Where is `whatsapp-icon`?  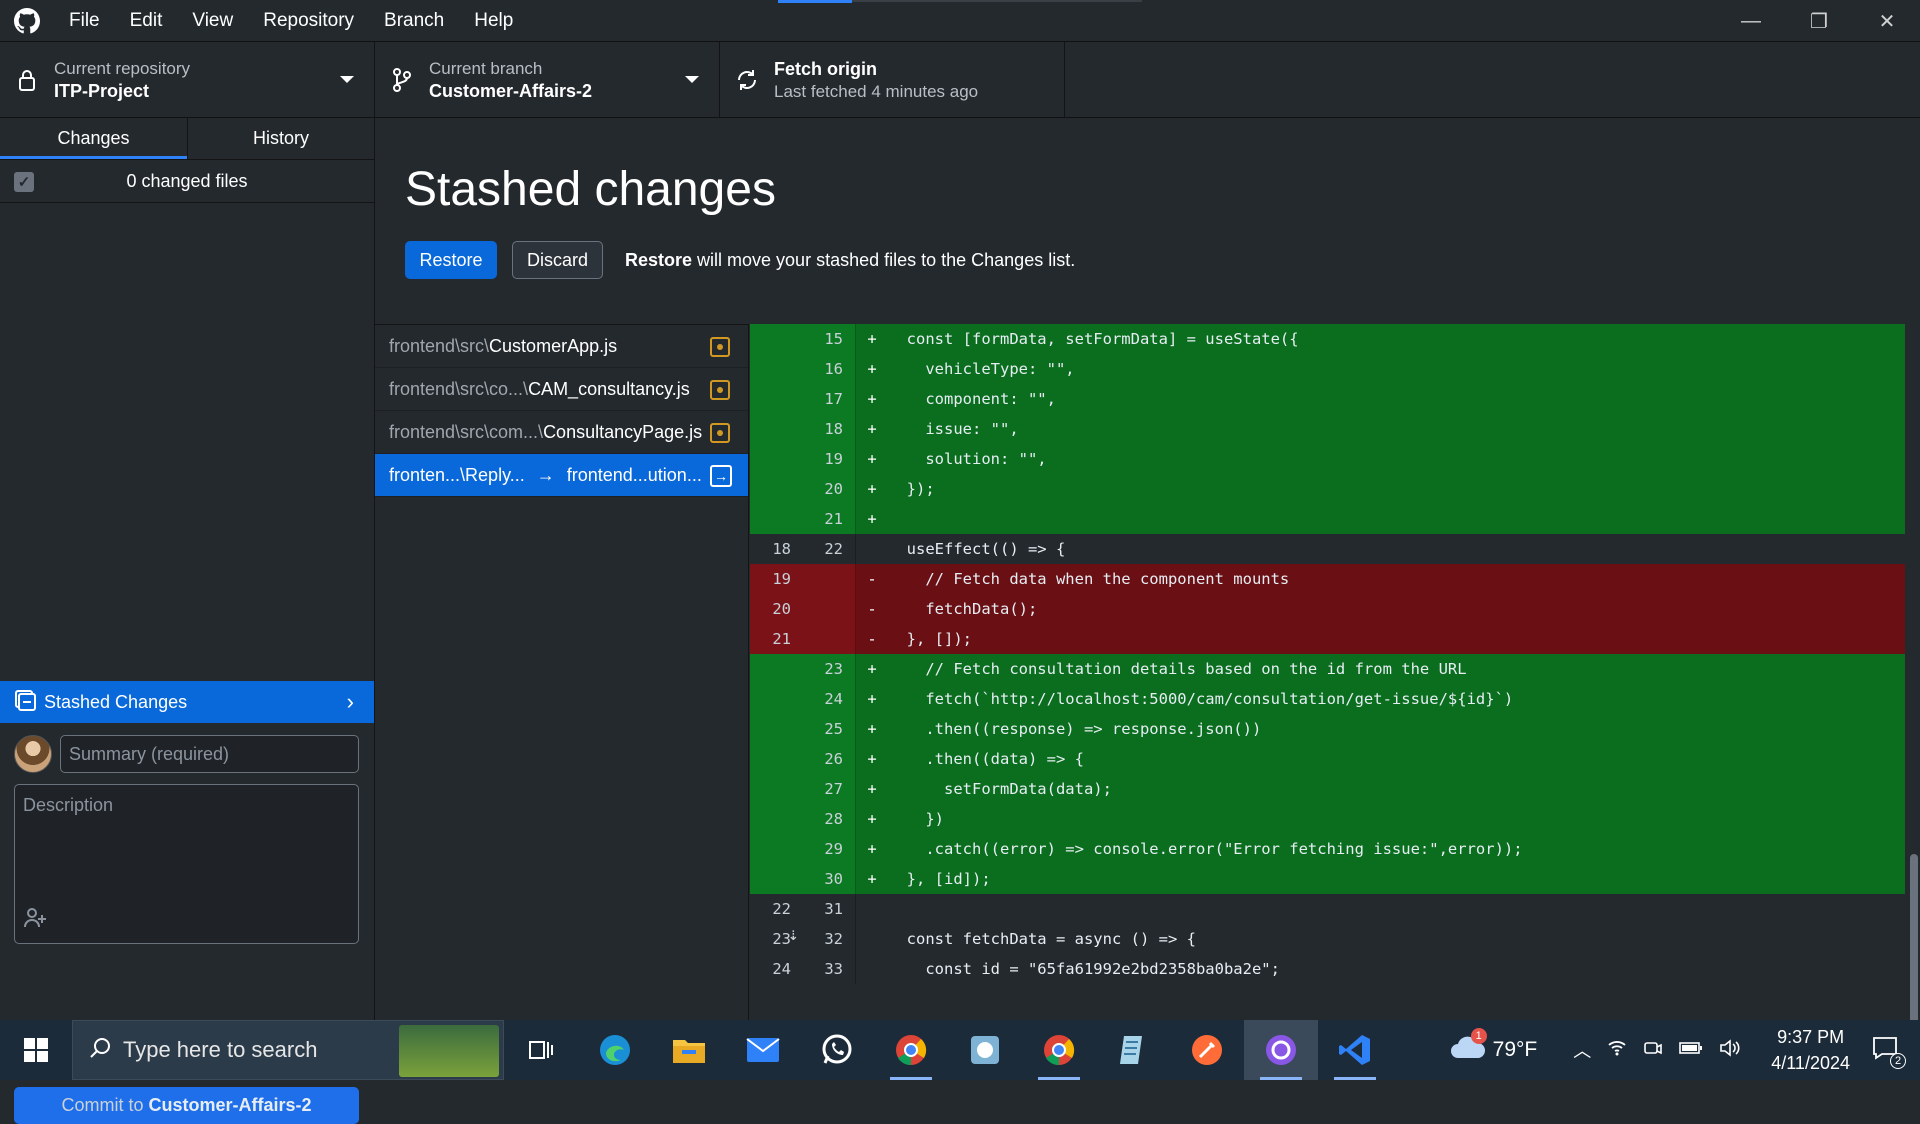
whatsapp-icon is located at coordinates (837, 1050).